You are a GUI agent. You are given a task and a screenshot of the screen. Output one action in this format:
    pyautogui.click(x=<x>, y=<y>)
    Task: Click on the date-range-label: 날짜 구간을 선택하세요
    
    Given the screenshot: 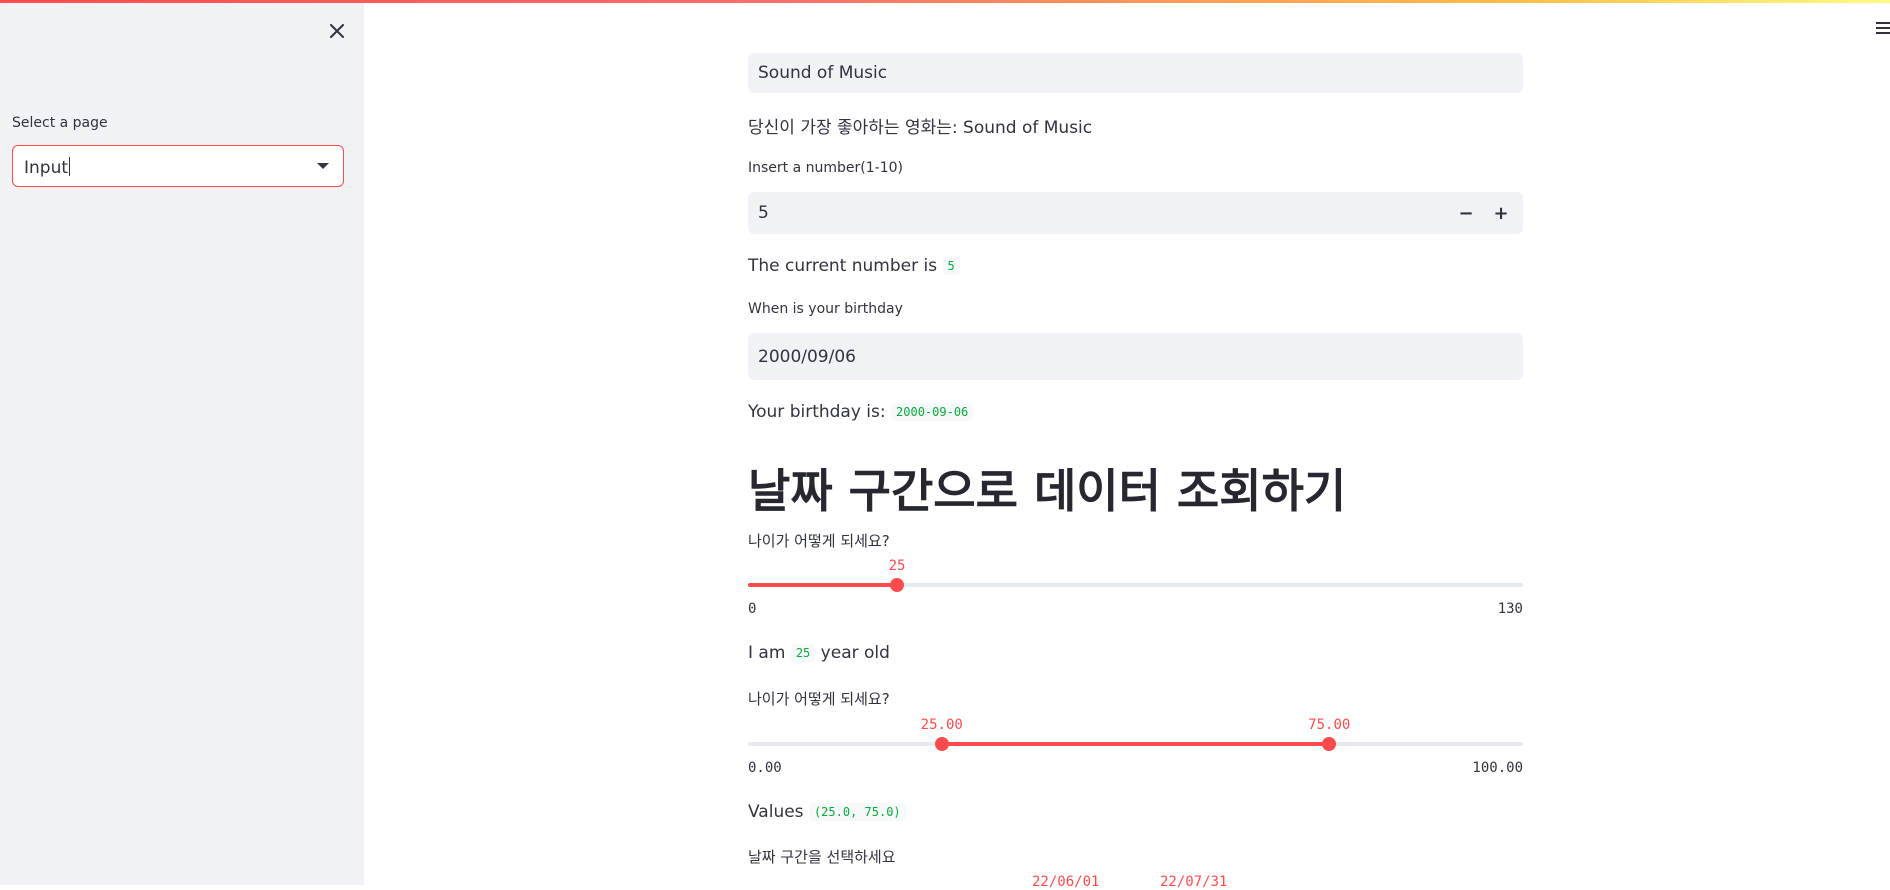 What is the action you would take?
    pyautogui.click(x=822, y=857)
    